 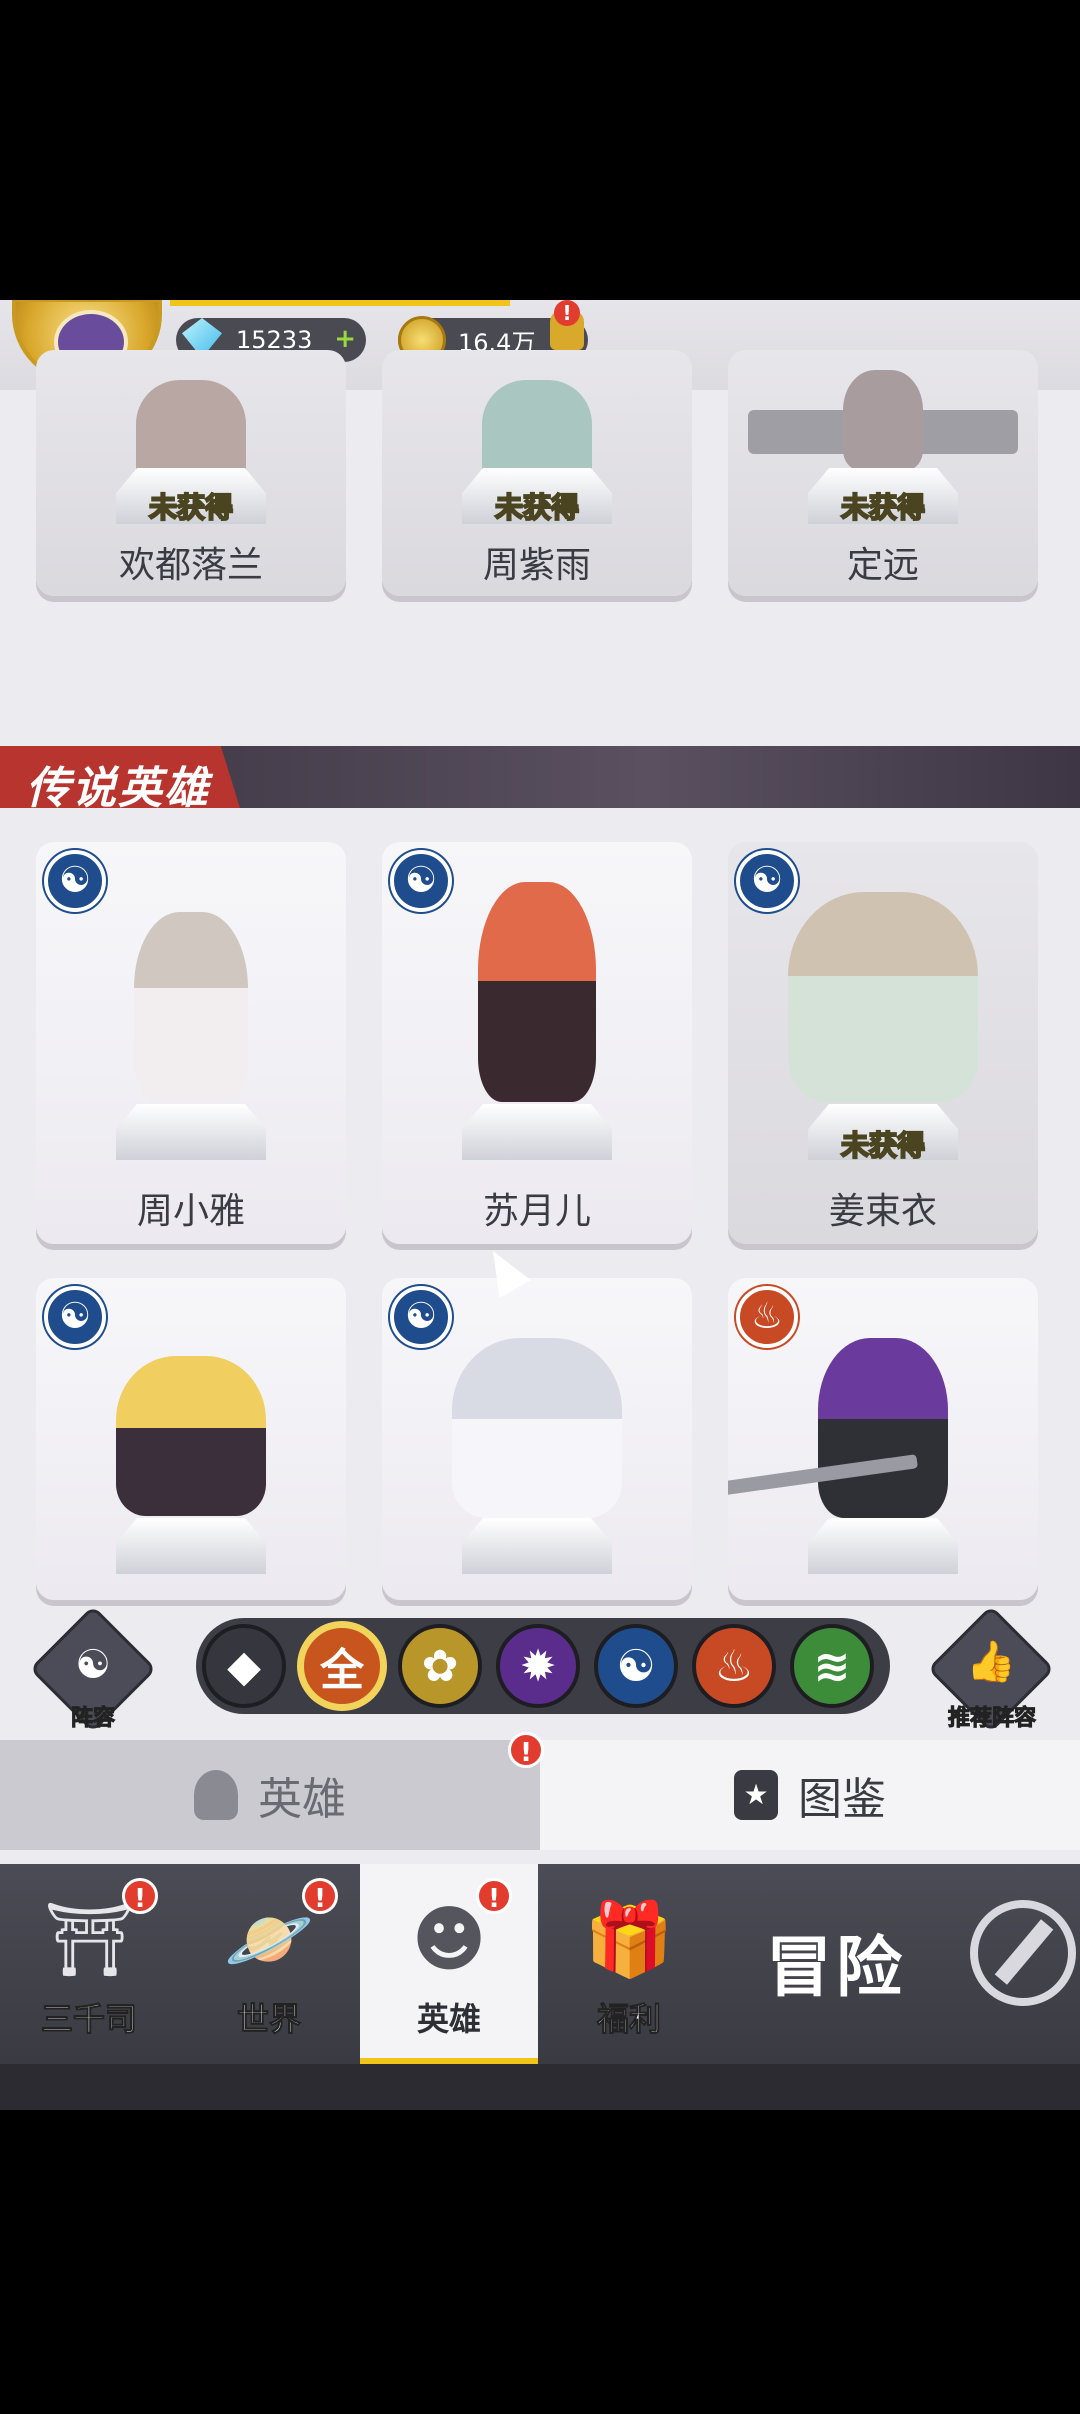 I want to click on add-gems-icon: +, so click(x=345, y=339).